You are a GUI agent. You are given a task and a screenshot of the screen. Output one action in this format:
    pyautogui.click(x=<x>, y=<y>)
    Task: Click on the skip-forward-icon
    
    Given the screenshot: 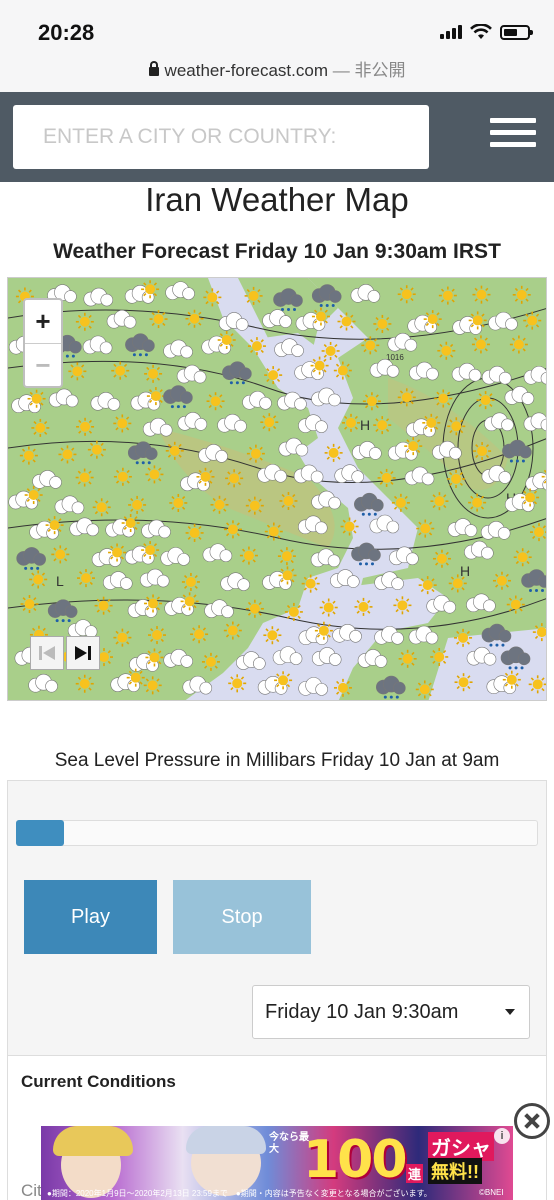 What is the action you would take?
    pyautogui.click(x=83, y=653)
    